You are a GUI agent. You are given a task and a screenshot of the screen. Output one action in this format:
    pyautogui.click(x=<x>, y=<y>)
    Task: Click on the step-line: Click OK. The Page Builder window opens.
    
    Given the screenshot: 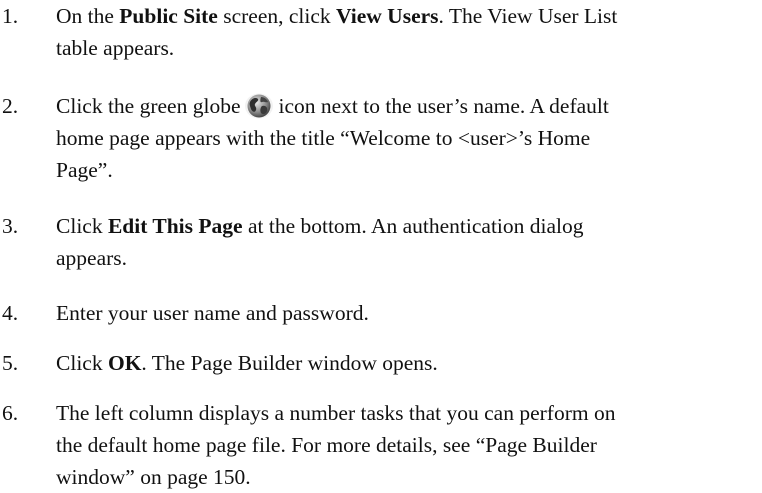 What is the action you would take?
    pyautogui.click(x=406, y=363)
    